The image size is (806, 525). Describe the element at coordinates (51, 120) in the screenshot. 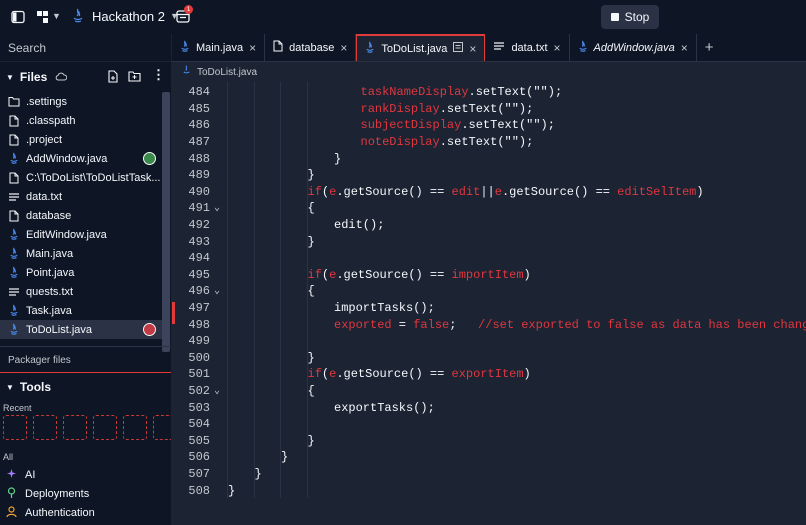

I see `file-name: .classpath` at that location.